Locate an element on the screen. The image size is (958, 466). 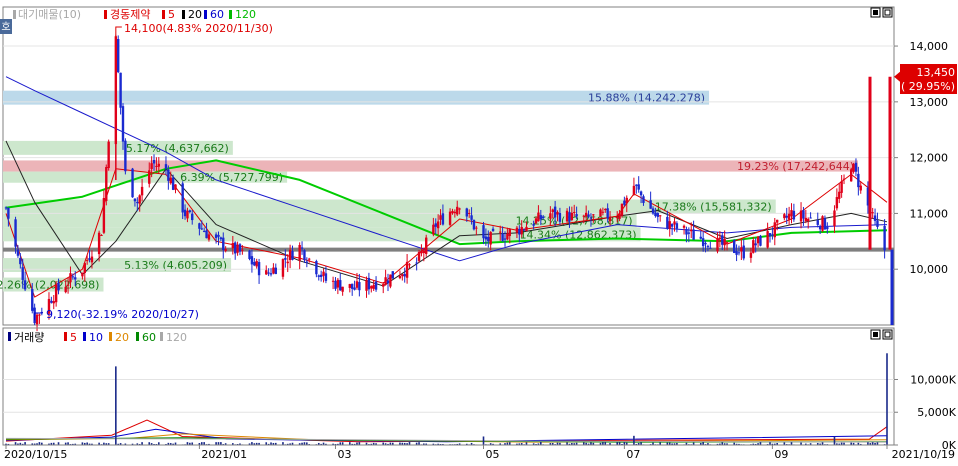
legend-ma60-label: 60 is located at coordinates (217, 14).